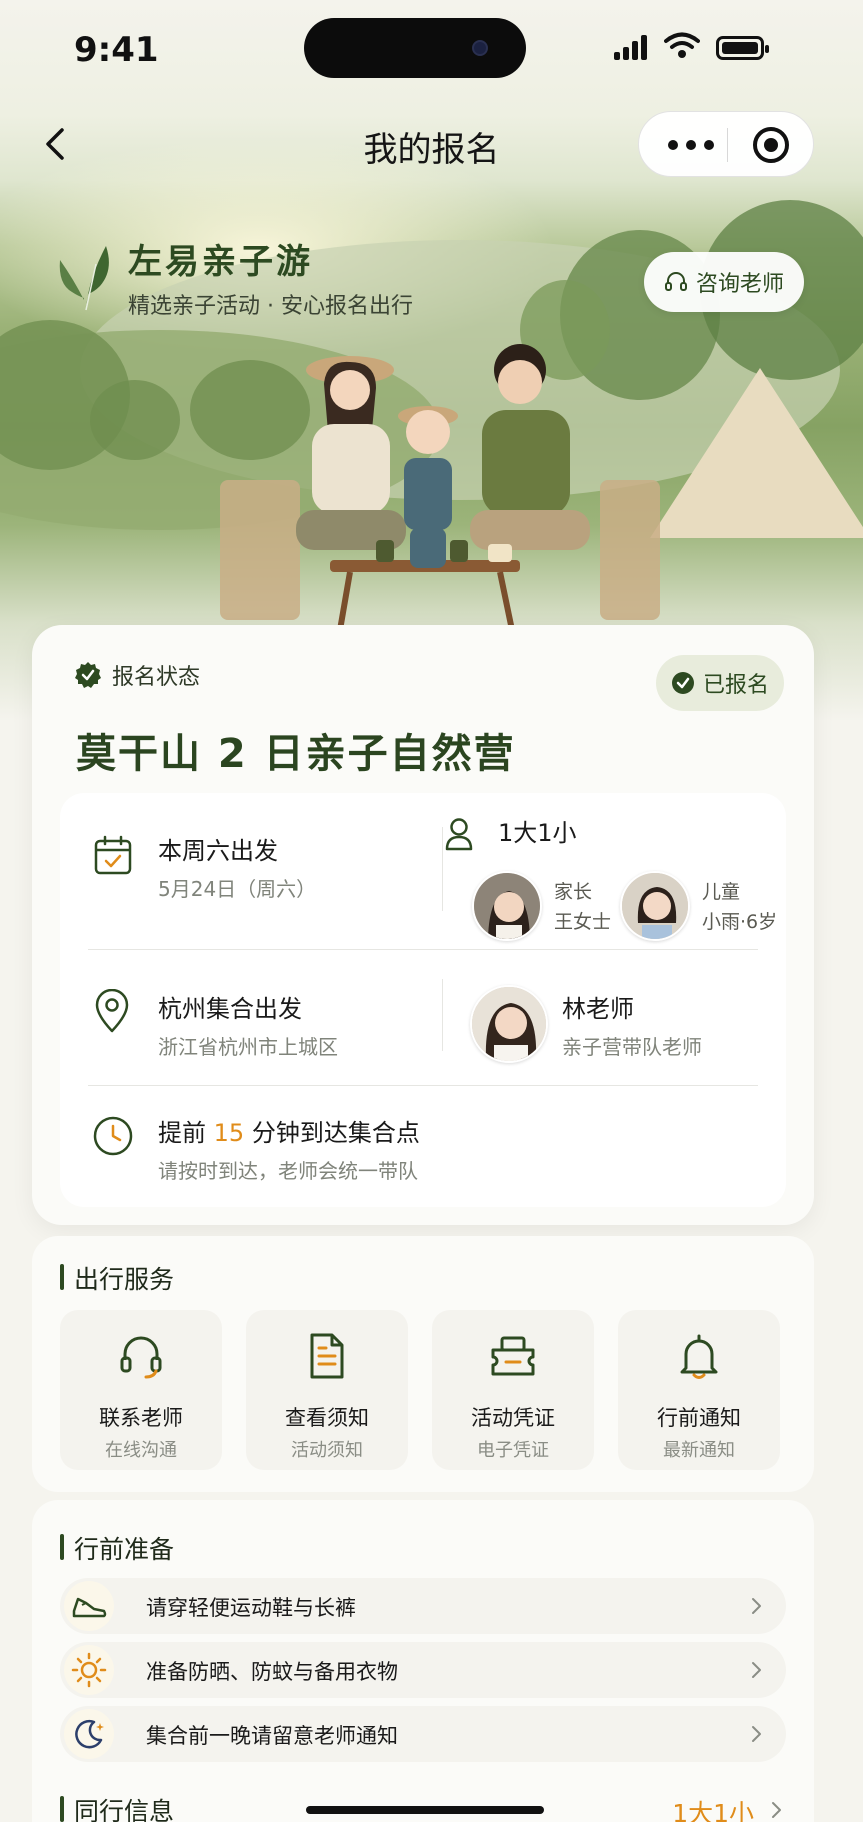 Image resolution: width=863 pixels, height=1822 pixels. What do you see at coordinates (682, 45) in the screenshot?
I see `wifi-icon` at bounding box center [682, 45].